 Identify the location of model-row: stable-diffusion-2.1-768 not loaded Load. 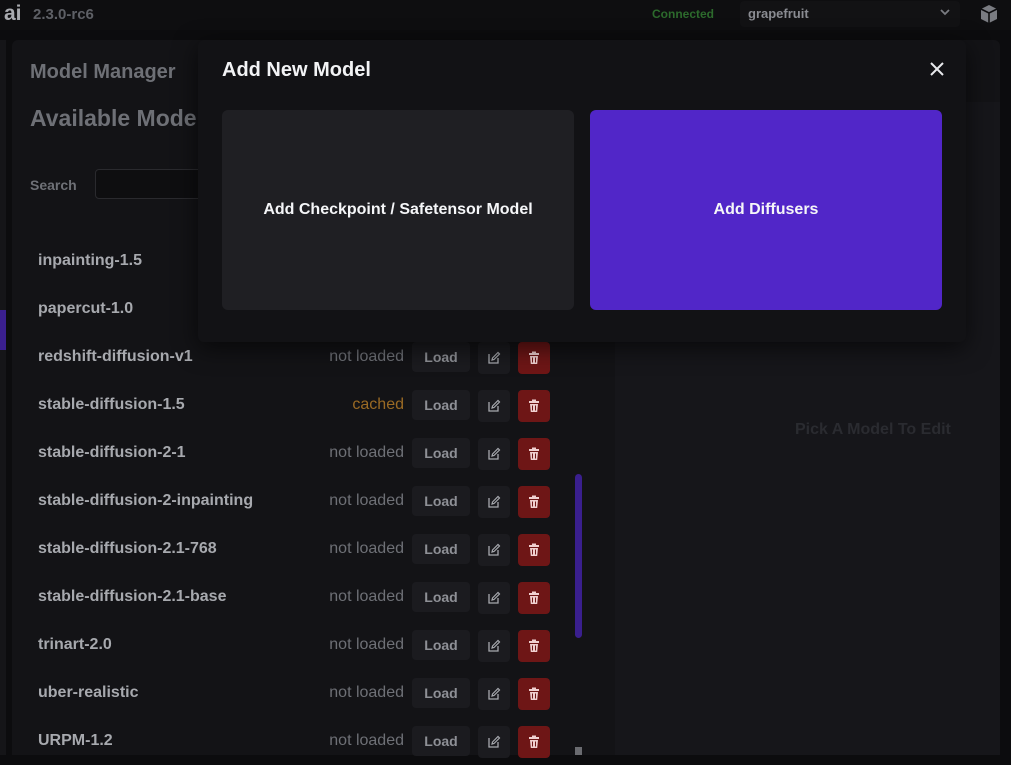
(292, 549).